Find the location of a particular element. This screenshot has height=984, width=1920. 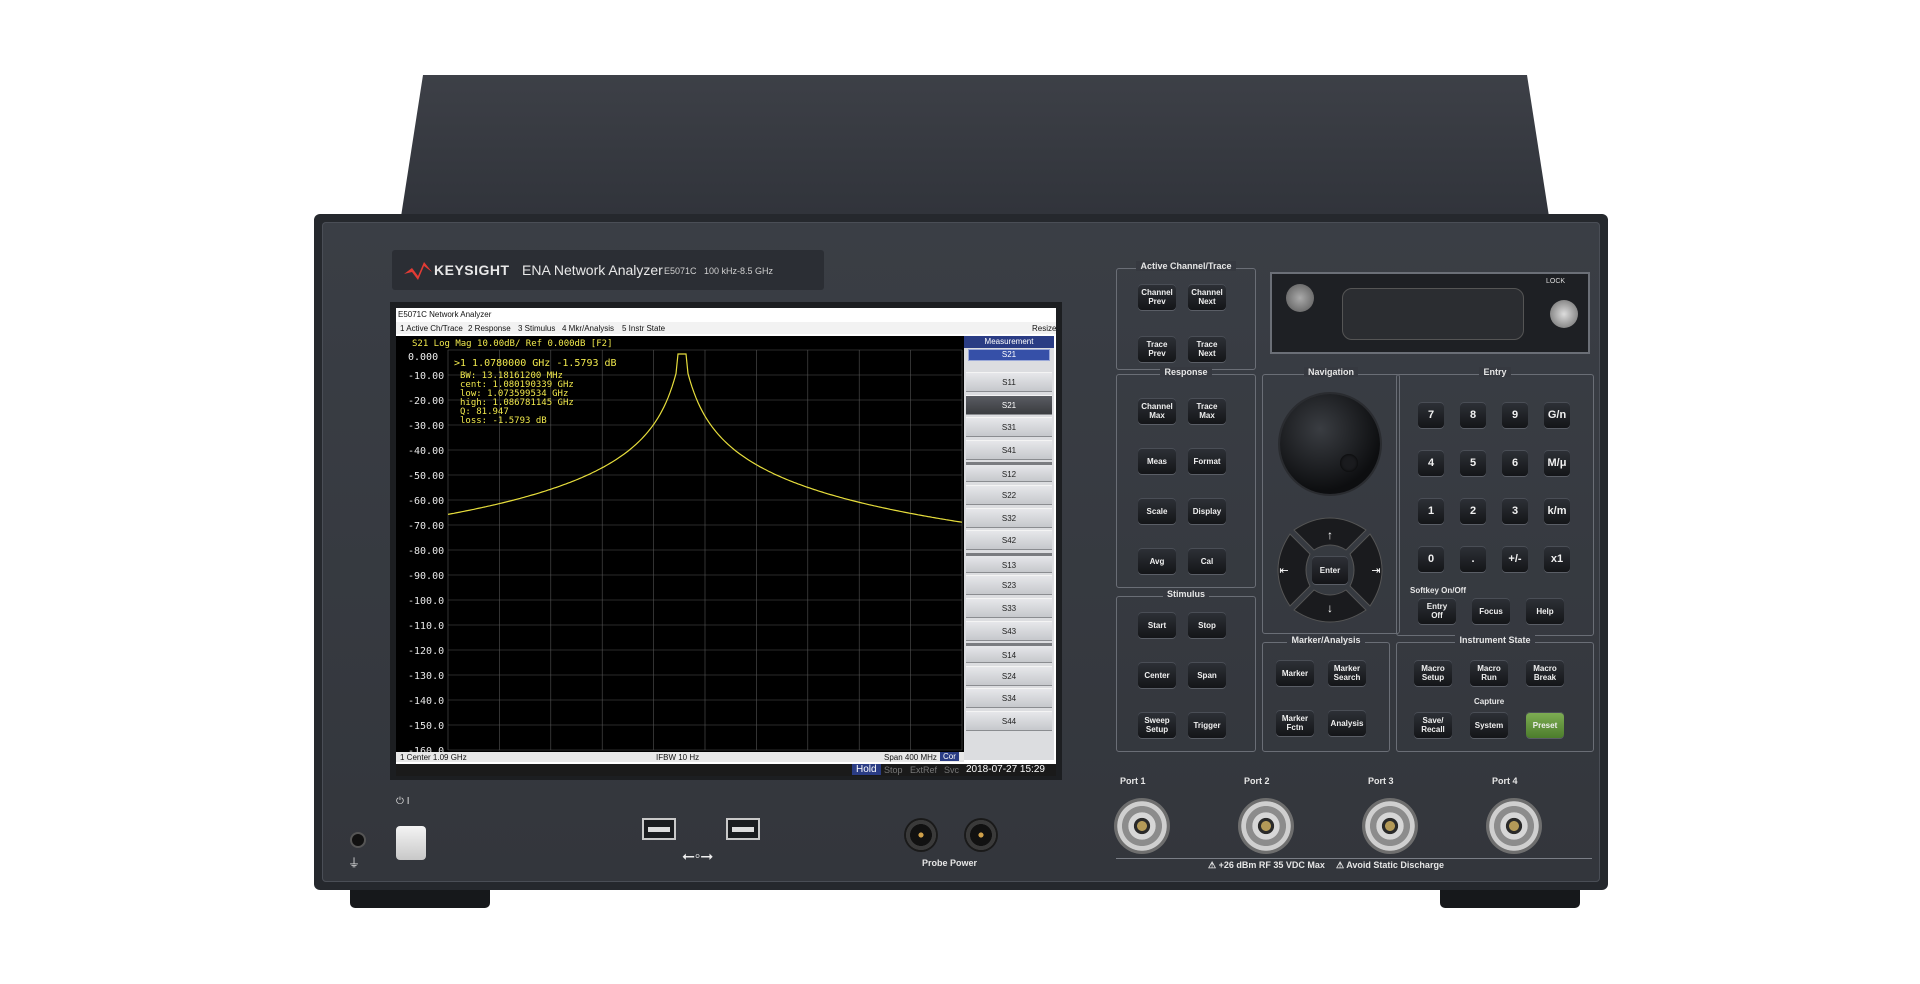

help-key: Help is located at coordinates (1545, 611).